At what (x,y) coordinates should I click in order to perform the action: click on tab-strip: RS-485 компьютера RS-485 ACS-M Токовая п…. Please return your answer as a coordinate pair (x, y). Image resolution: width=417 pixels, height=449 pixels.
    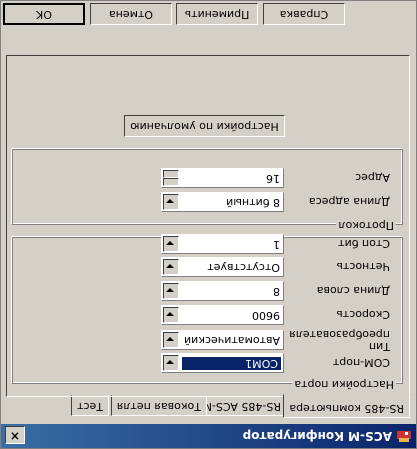
    Looking at the image, I should click on (208, 406).